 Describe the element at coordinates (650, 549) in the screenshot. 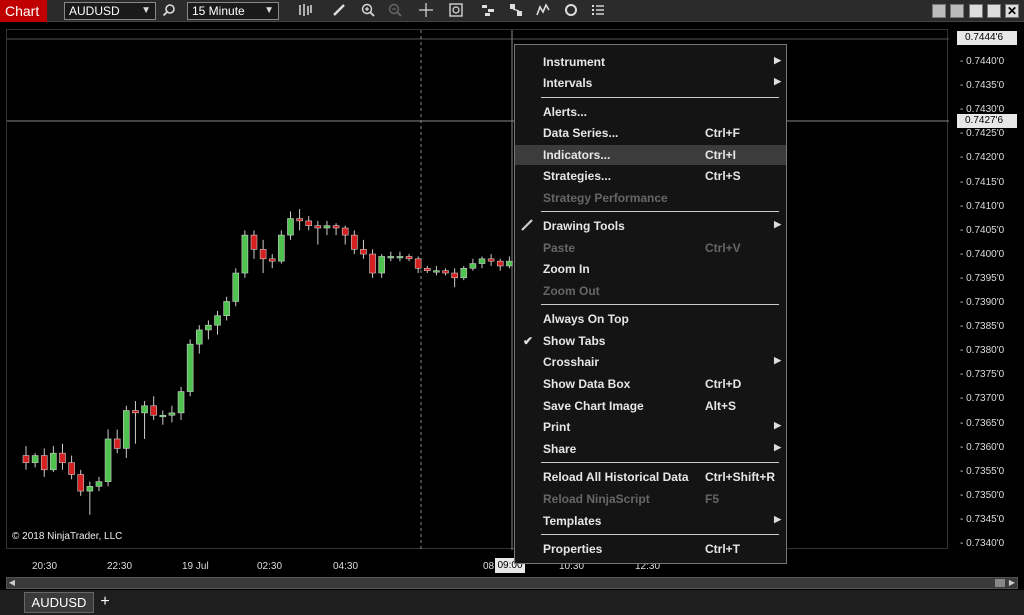

I see `menu-item-properties: Properties Ctrl+T` at that location.